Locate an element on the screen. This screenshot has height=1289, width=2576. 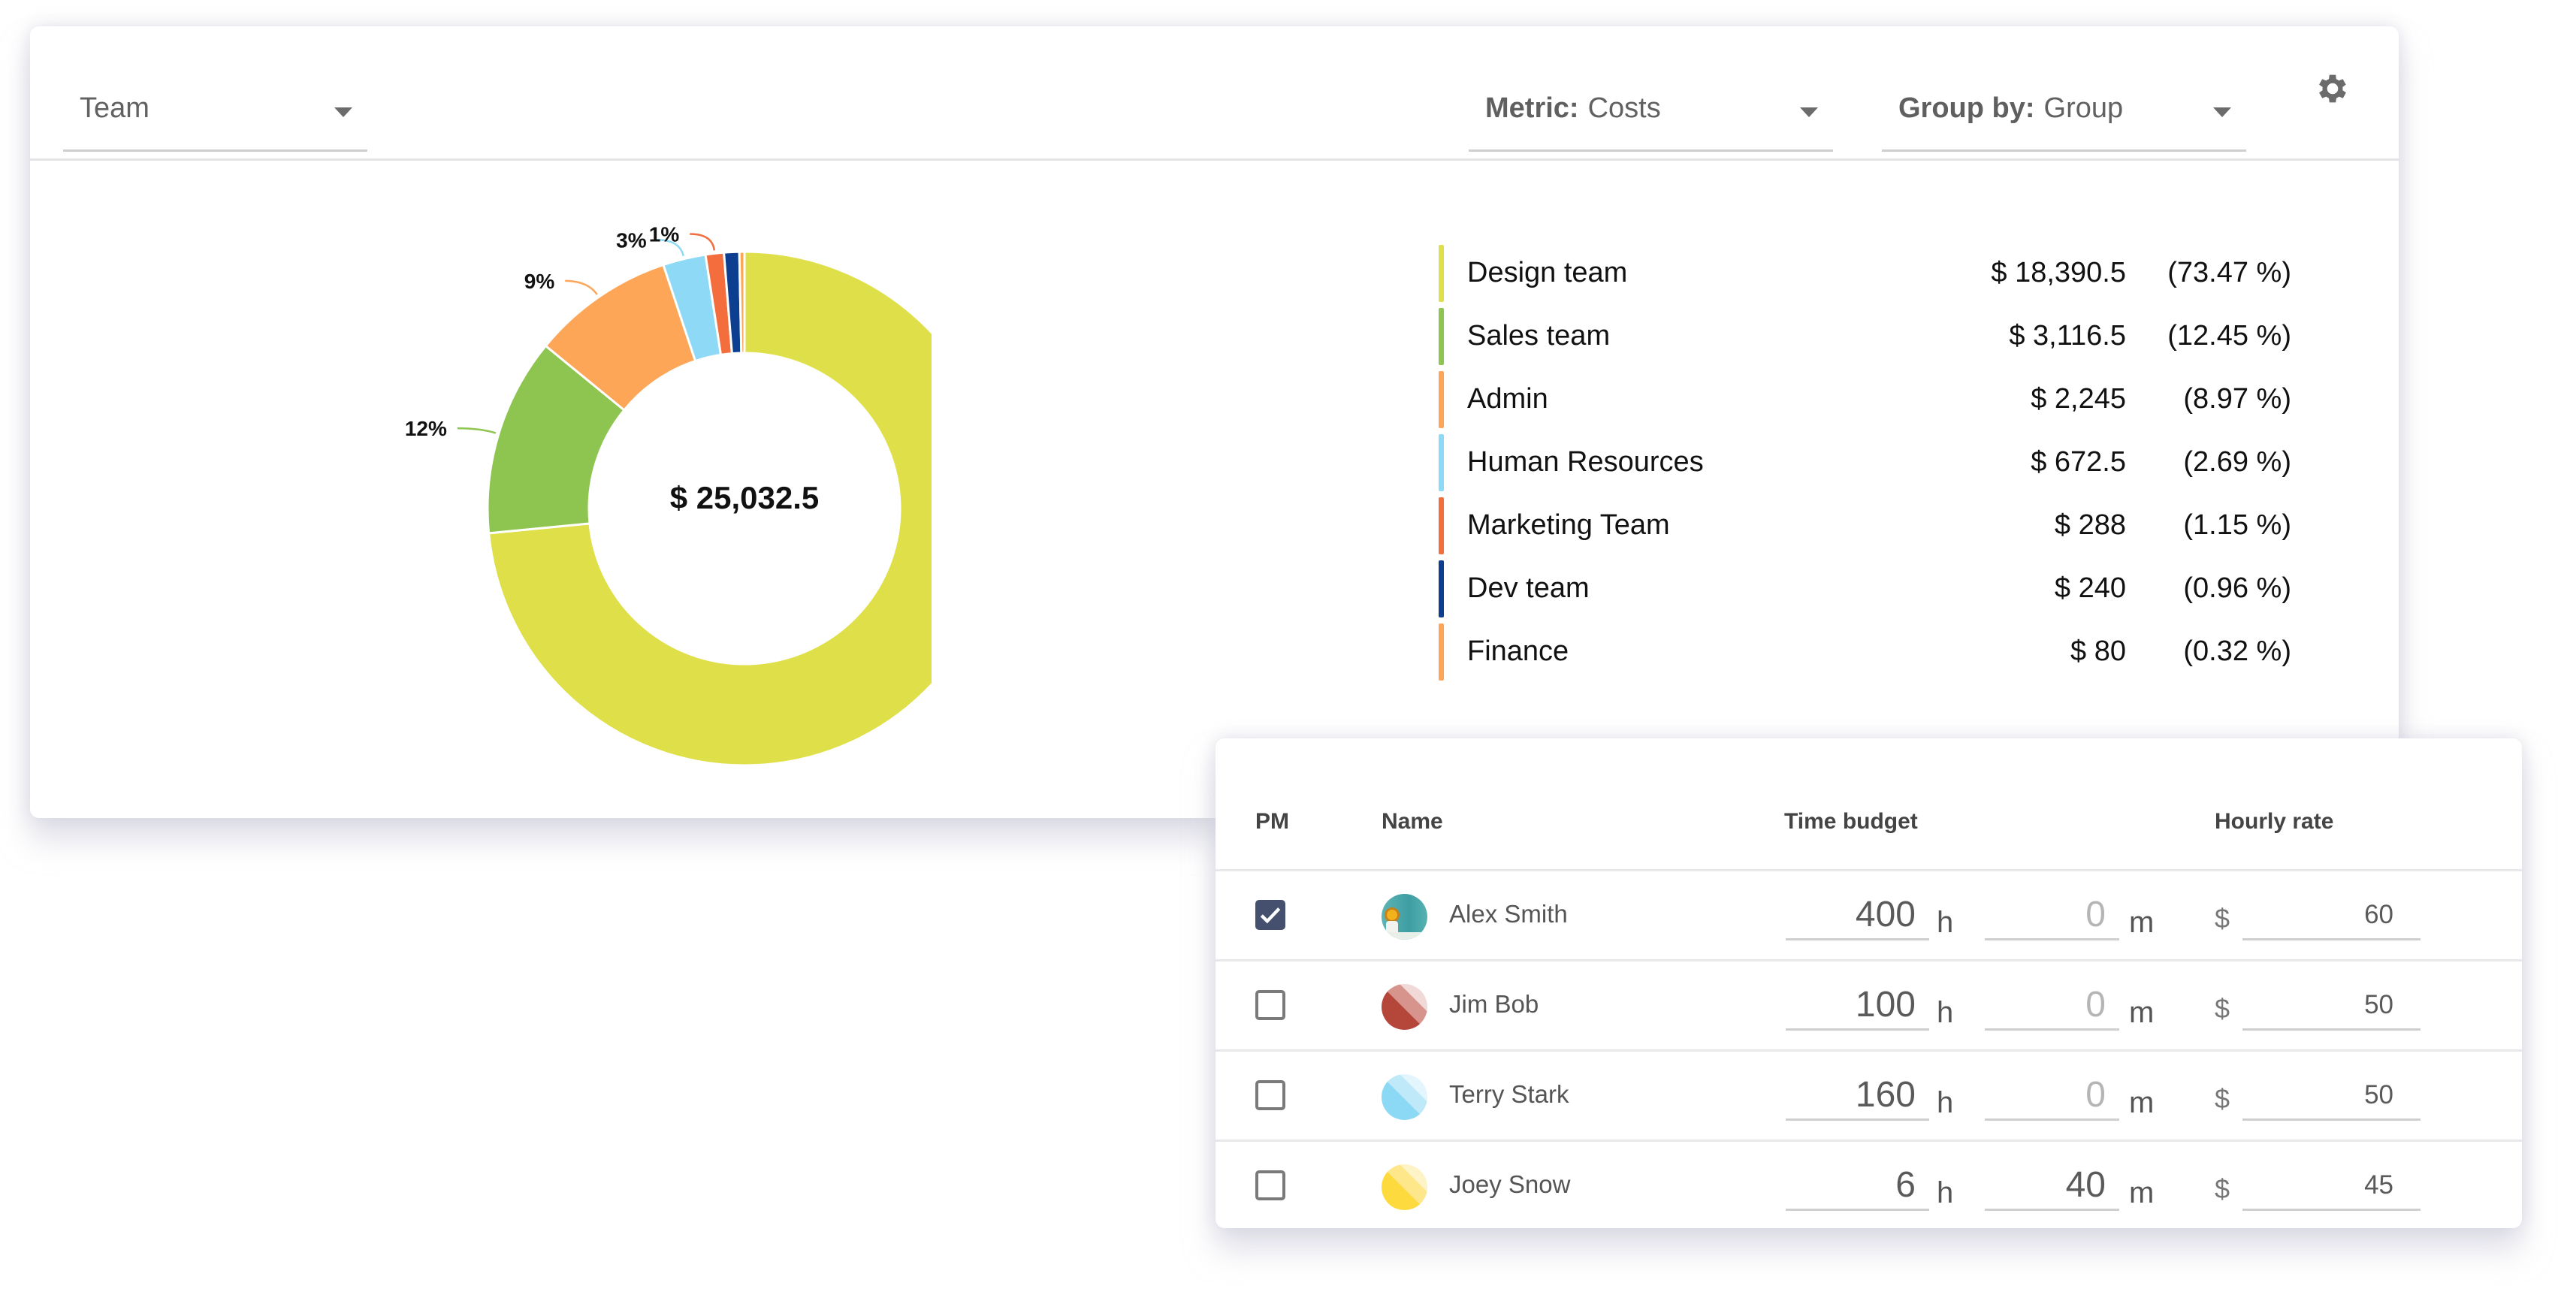
member-row: Jim Bob 100 h 0 m $50 is located at coordinates (1869, 1006).